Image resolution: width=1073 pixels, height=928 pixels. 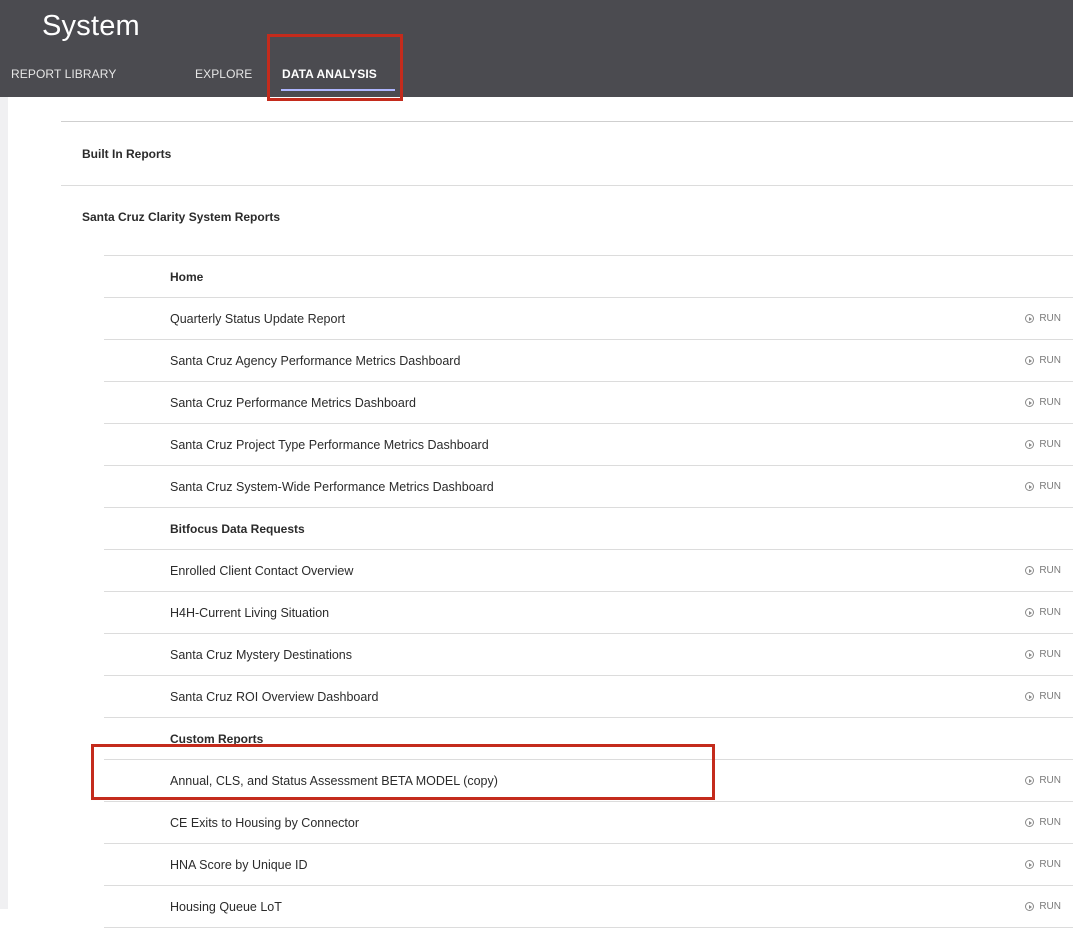 I want to click on highlight-box-annual-cls, so click(x=403, y=772).